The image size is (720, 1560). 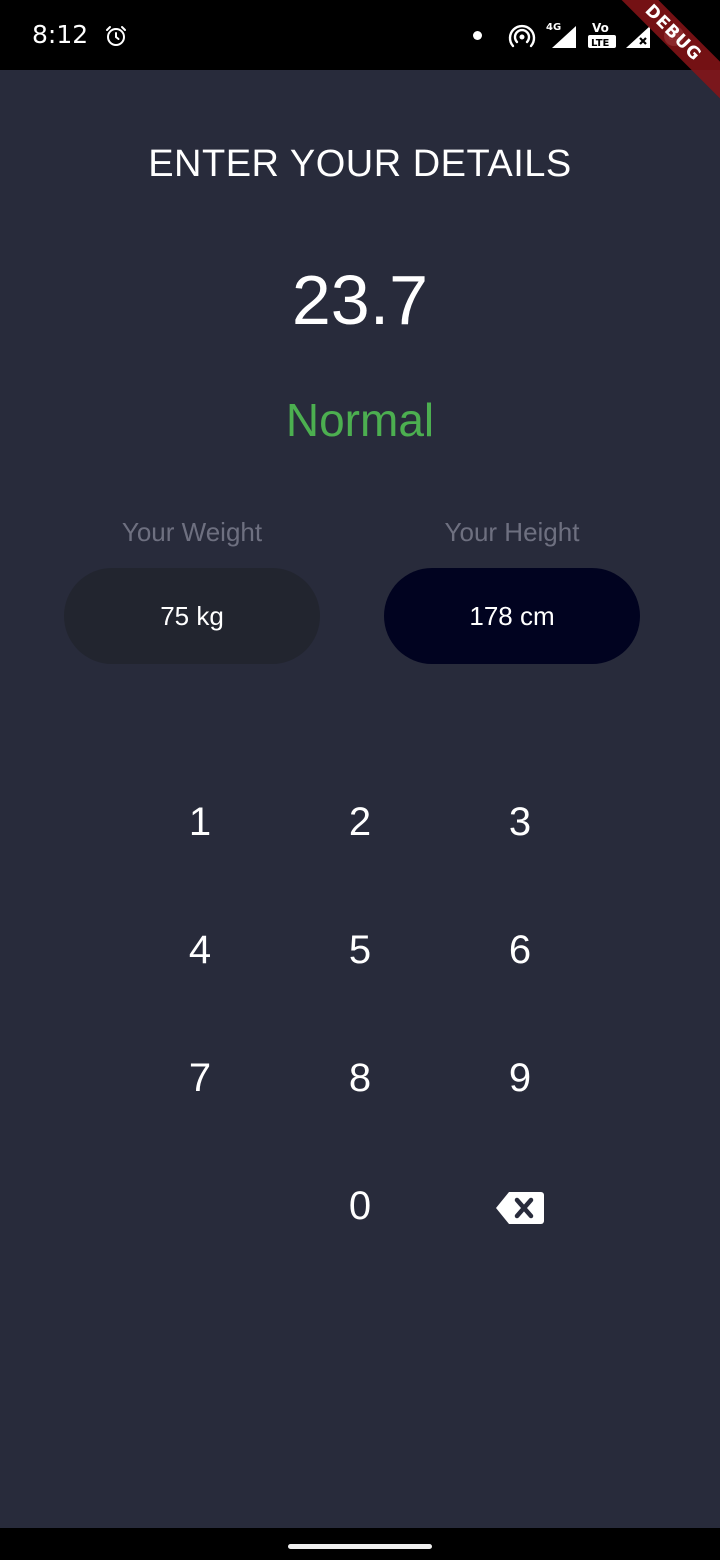 I want to click on volte-label-bottom: LTE, so click(x=600, y=43).